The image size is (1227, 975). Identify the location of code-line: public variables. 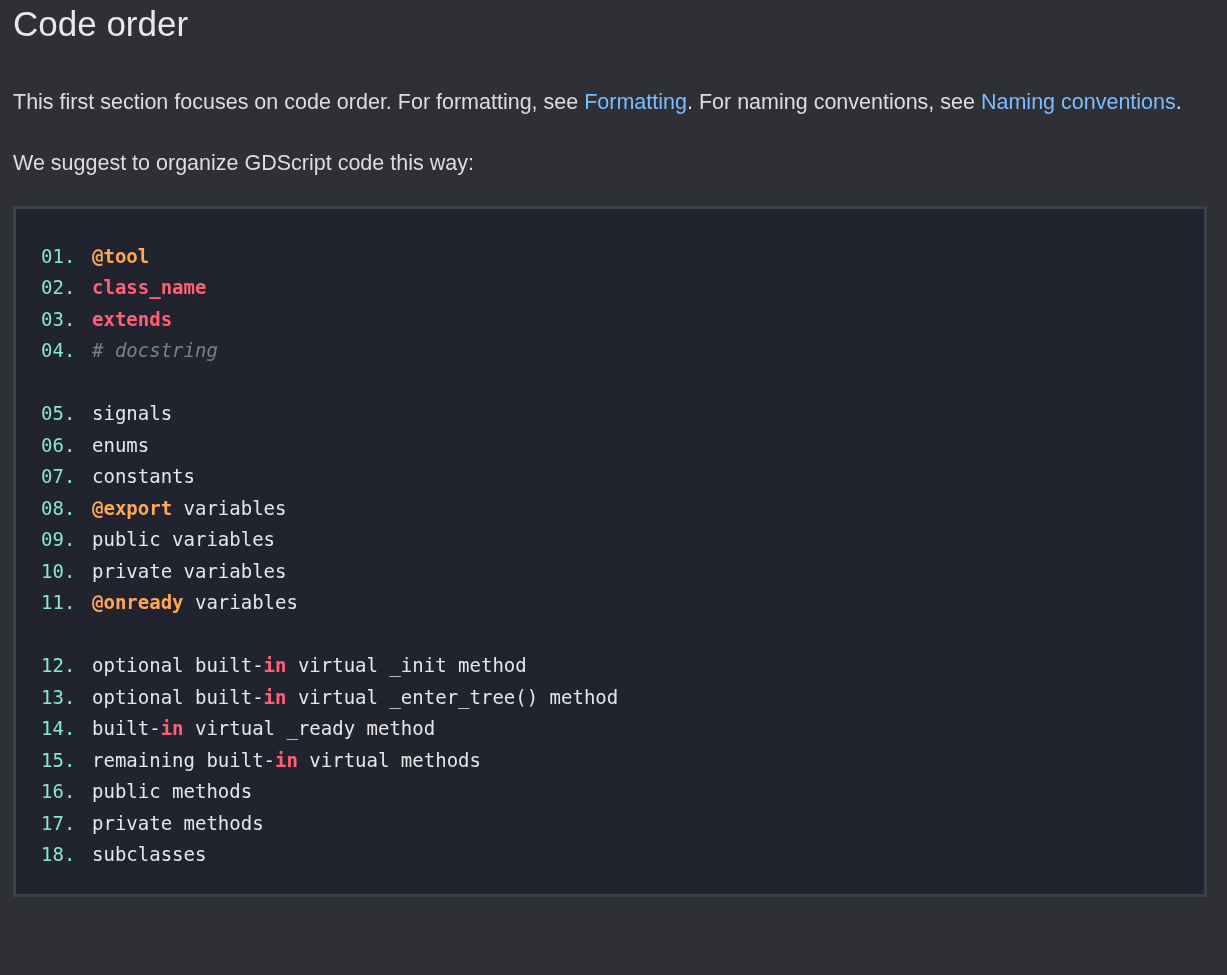
(184, 539).